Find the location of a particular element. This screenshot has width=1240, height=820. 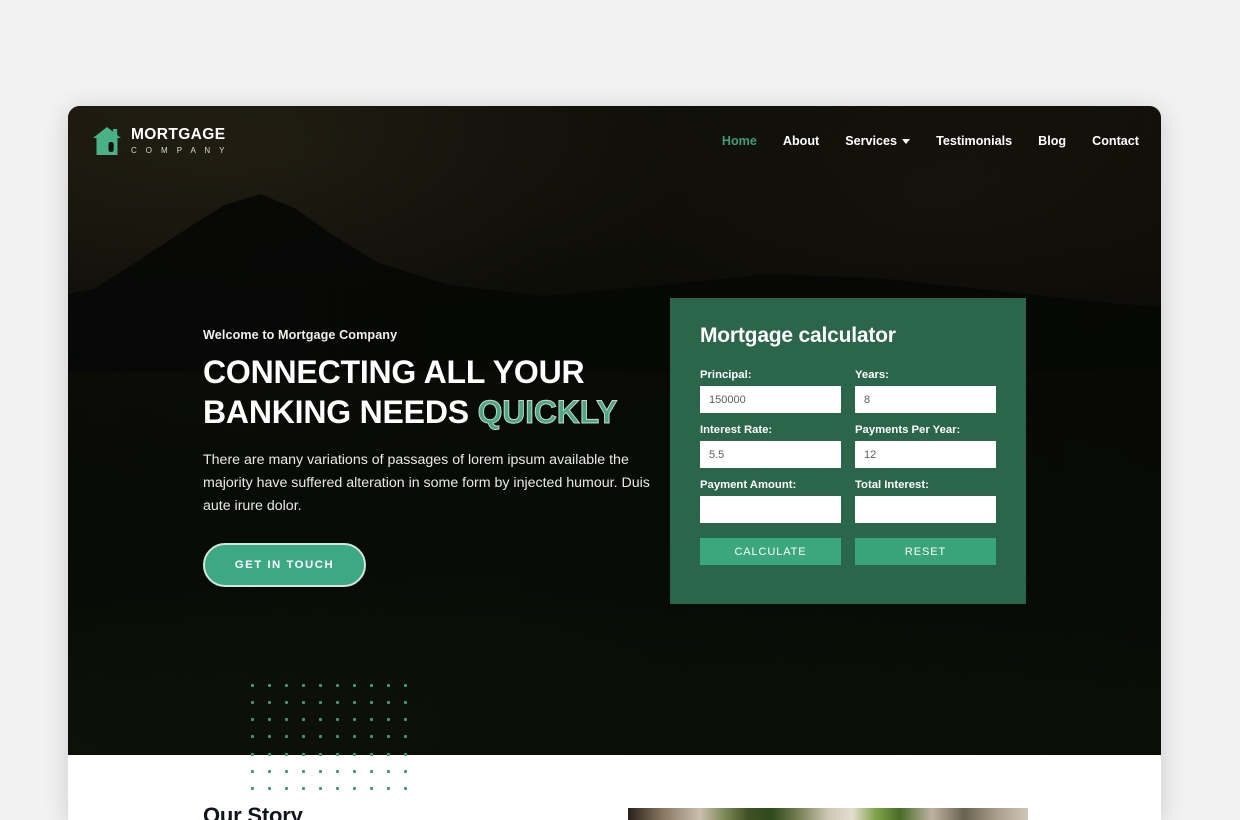

reset-button: RESET is located at coordinates (925, 551).